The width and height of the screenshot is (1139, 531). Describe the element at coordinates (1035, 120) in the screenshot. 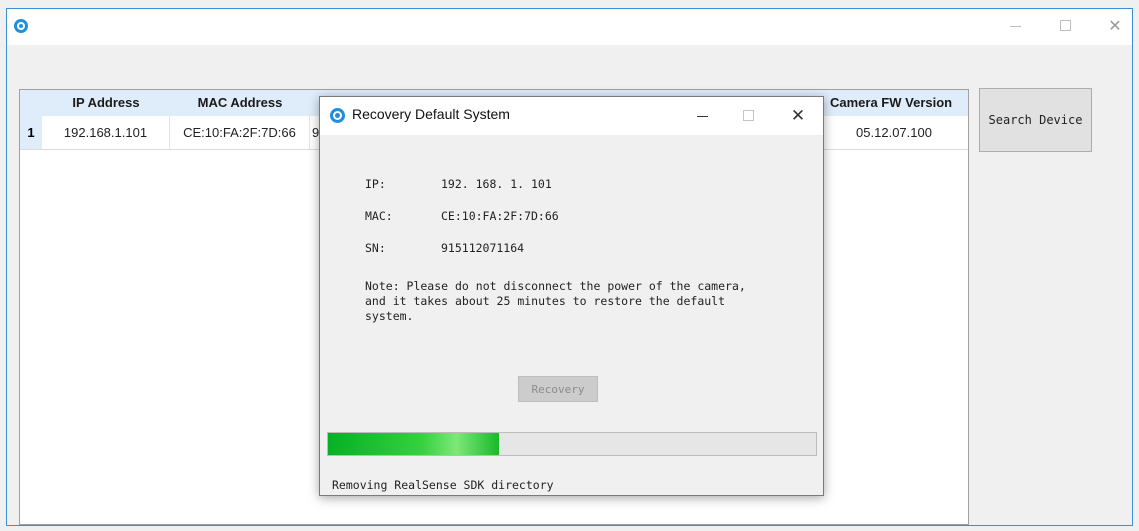

I see `search-device-button: Search Device` at that location.